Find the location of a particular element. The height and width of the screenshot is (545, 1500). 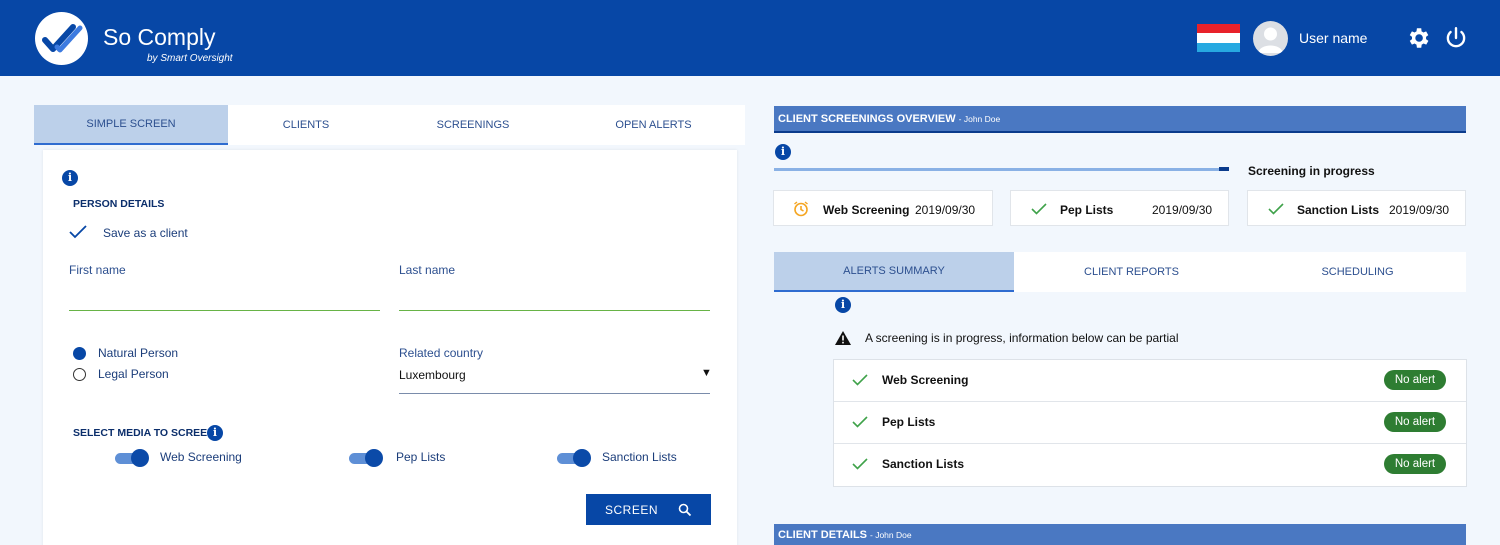

natural-person-radio is located at coordinates (79, 353).